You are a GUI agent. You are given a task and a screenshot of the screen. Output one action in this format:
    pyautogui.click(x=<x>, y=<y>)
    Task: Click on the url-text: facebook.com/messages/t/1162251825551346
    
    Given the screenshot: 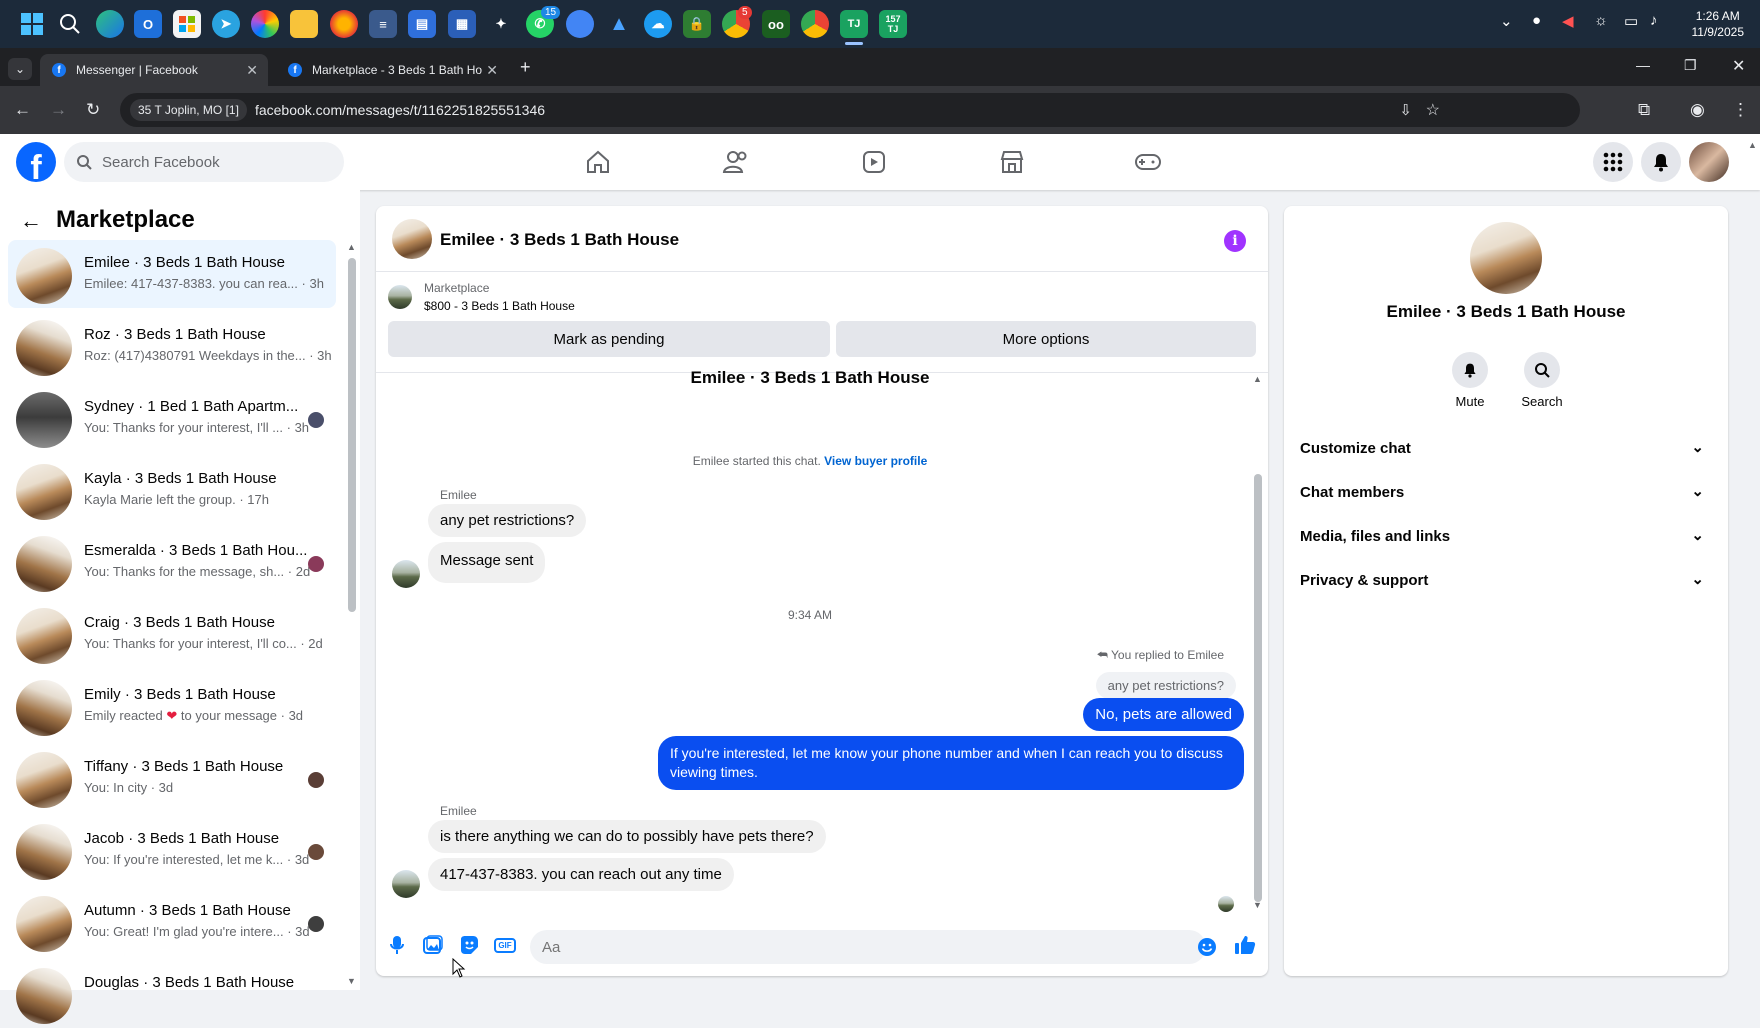 What is the action you would take?
    pyautogui.click(x=400, y=110)
    